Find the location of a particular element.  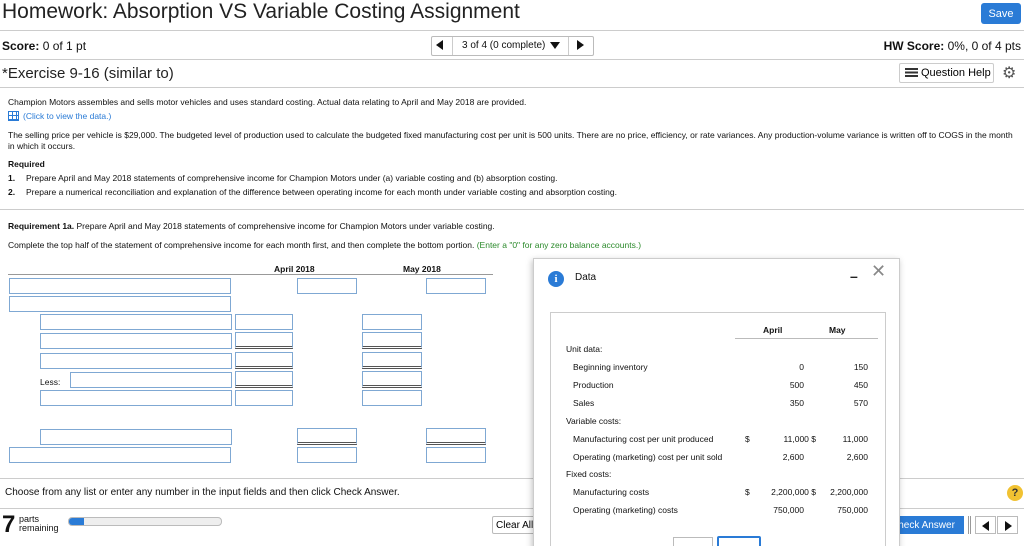

table-top-rule is located at coordinates (250, 274).